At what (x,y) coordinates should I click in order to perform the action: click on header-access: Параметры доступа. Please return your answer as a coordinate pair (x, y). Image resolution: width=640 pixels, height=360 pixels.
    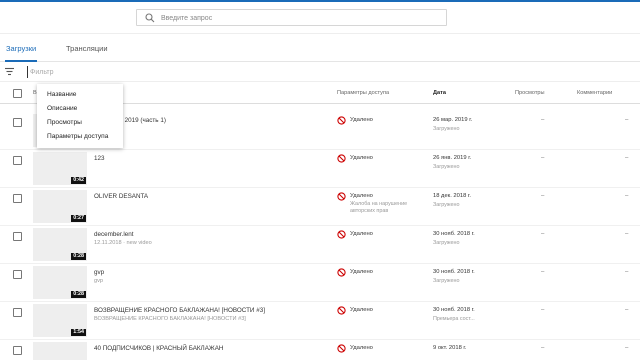
    Looking at the image, I should click on (363, 93).